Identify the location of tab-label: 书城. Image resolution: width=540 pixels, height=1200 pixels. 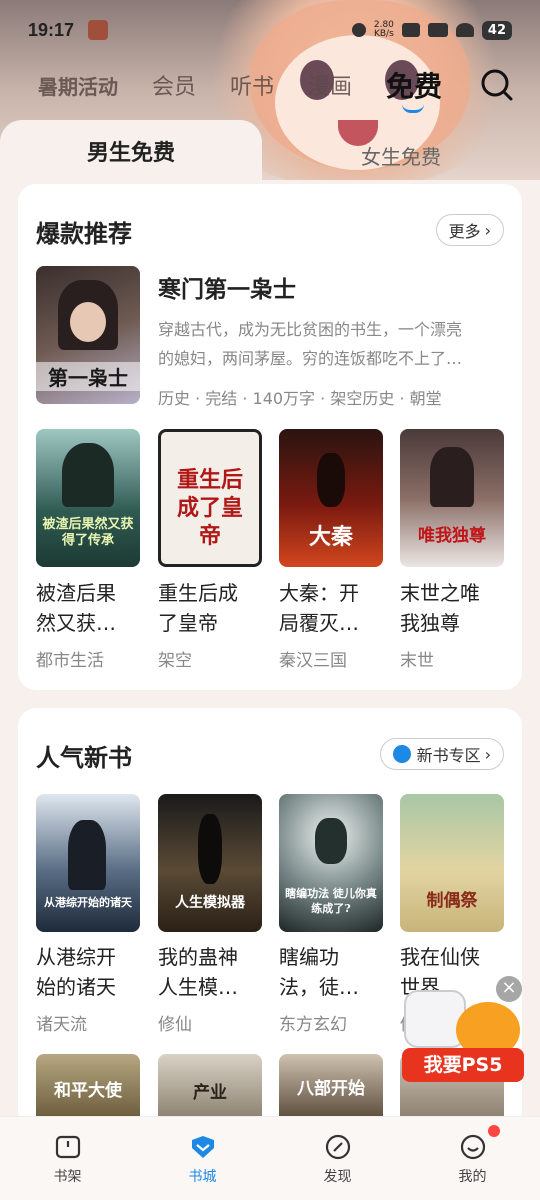
(202, 1176).